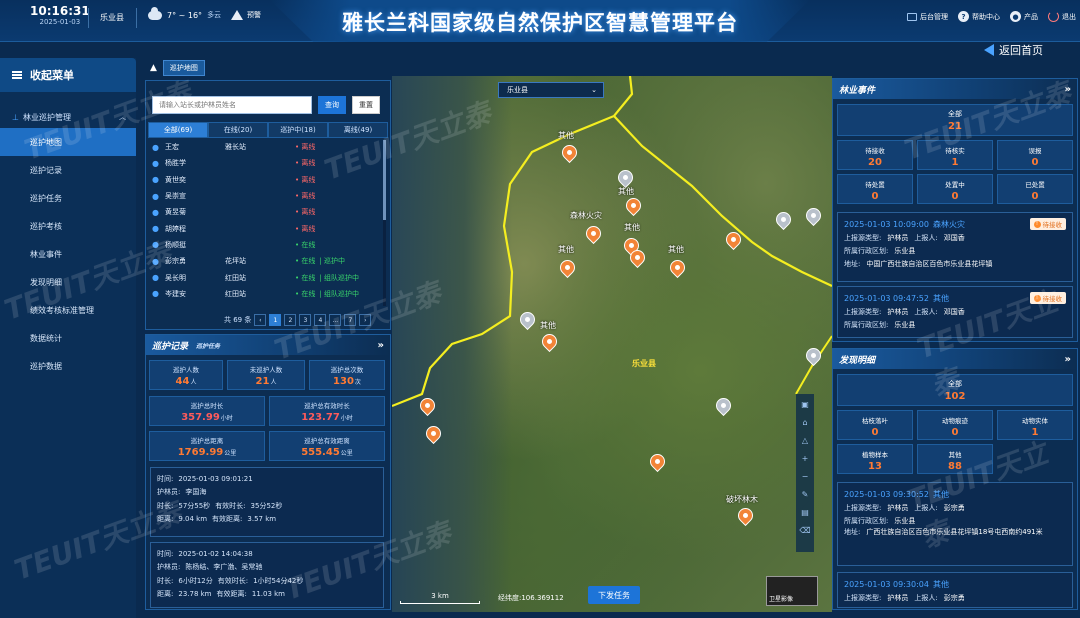 The image size is (1080, 618). What do you see at coordinates (267, 212) in the screenshot?
I see `table-row: ● 黄昱菊 • 离线` at bounding box center [267, 212].